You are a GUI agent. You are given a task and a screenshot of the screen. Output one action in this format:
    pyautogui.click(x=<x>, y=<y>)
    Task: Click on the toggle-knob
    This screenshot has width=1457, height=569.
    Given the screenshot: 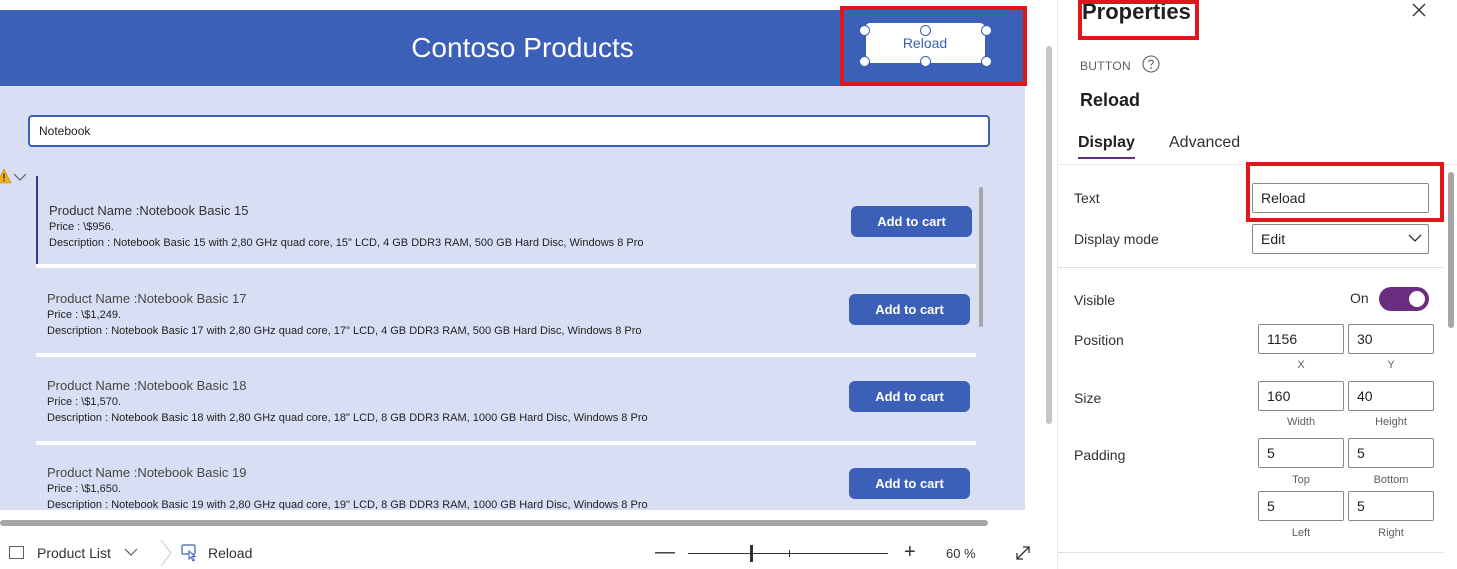 What is the action you would take?
    pyautogui.click(x=1417, y=299)
    